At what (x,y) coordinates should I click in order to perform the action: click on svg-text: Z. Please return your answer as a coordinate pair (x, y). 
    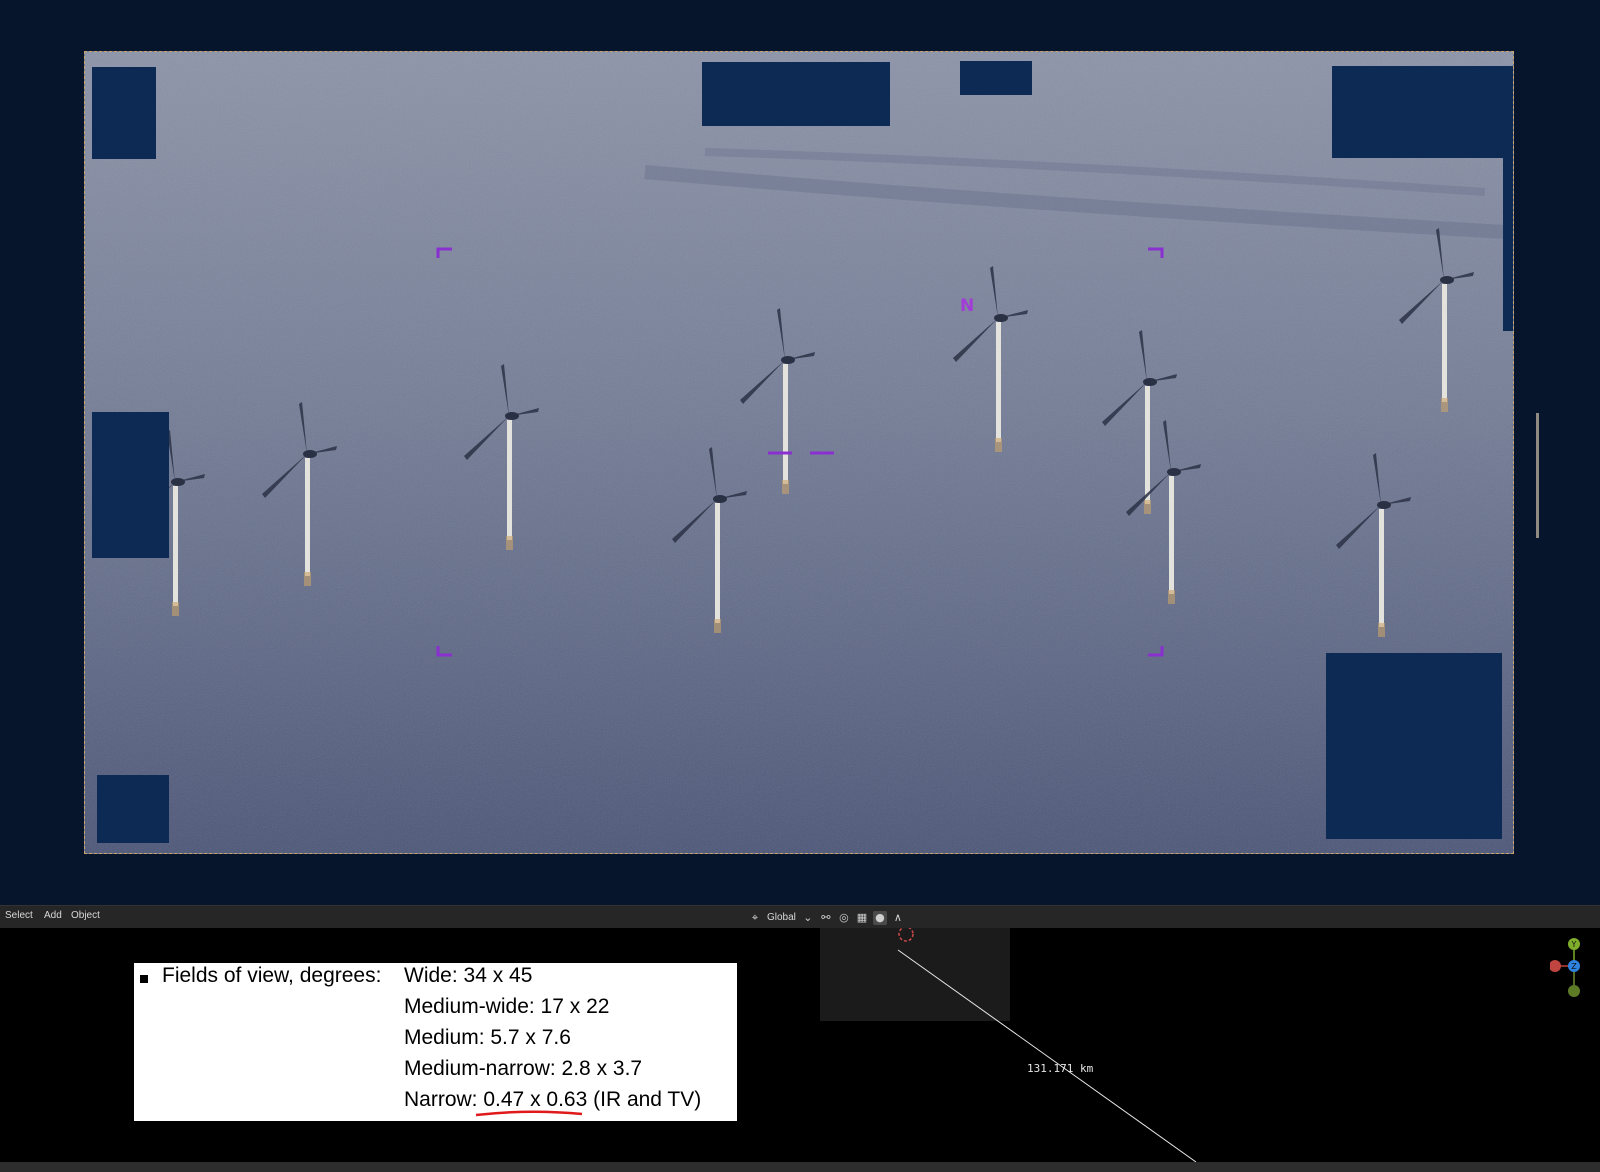
    Looking at the image, I should click on (1574, 966).